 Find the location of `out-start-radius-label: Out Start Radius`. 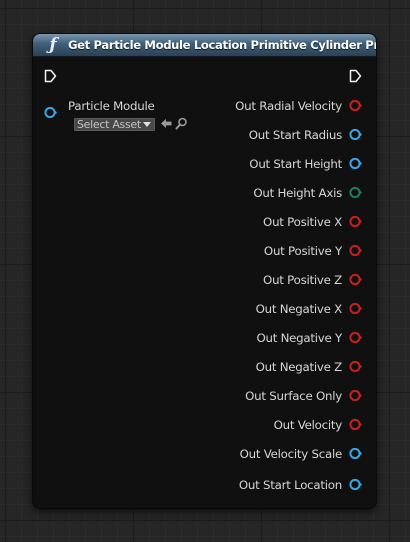

out-start-radius-label: Out Start Radius is located at coordinates (295, 135).